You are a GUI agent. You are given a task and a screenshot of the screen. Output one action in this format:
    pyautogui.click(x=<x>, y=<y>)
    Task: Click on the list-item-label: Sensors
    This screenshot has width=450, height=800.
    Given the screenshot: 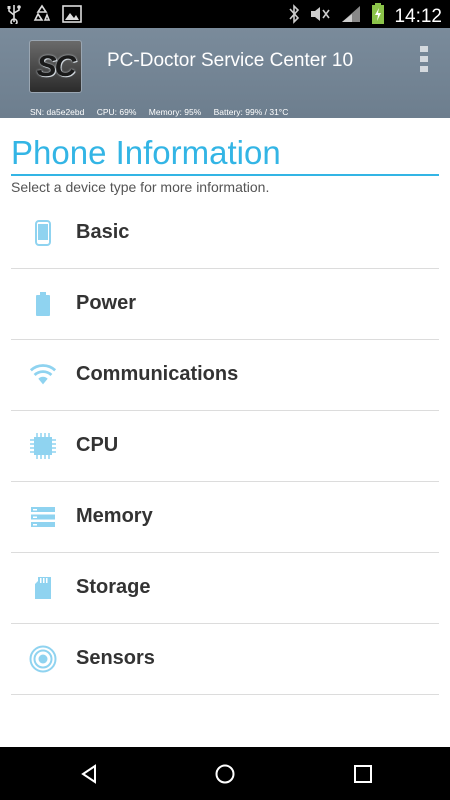 What is the action you would take?
    pyautogui.click(x=115, y=658)
    